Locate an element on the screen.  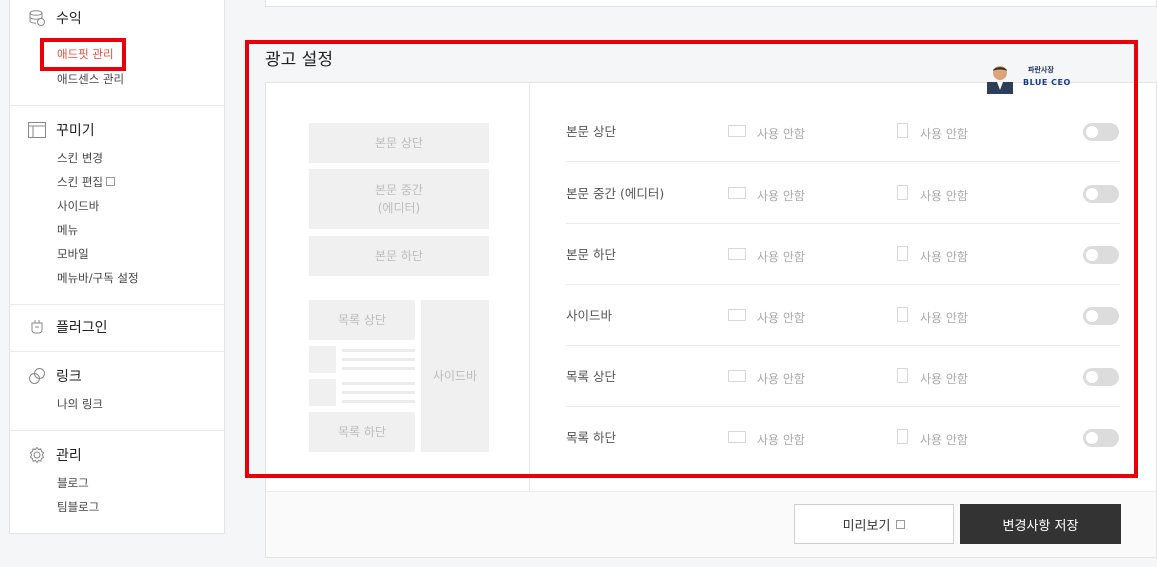
save-button: 변경사항 저장 is located at coordinates (1040, 524).